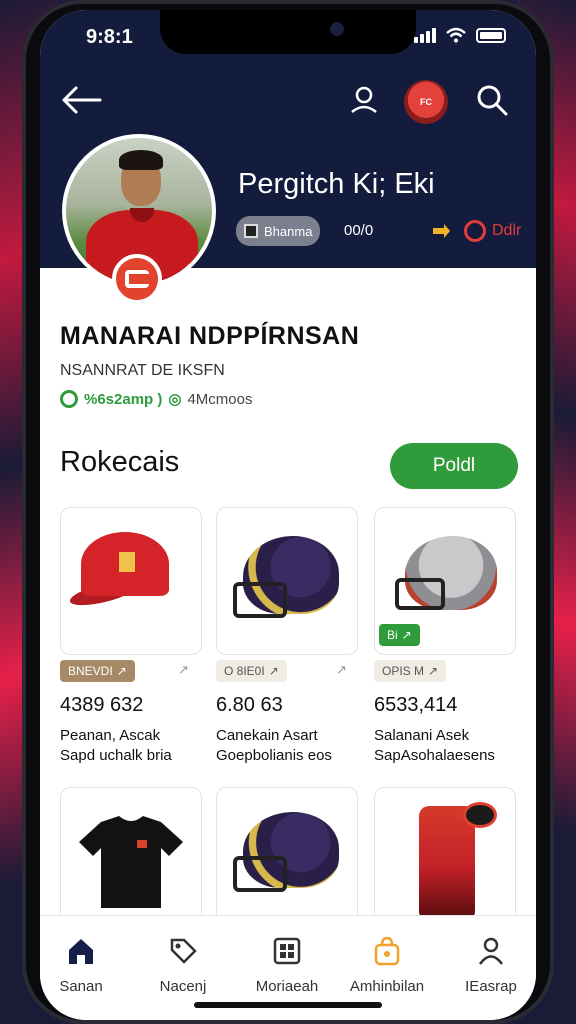 Image resolution: width=576 pixels, height=1024 pixels. I want to click on nav-grid: Moriaeah, so click(287, 965).